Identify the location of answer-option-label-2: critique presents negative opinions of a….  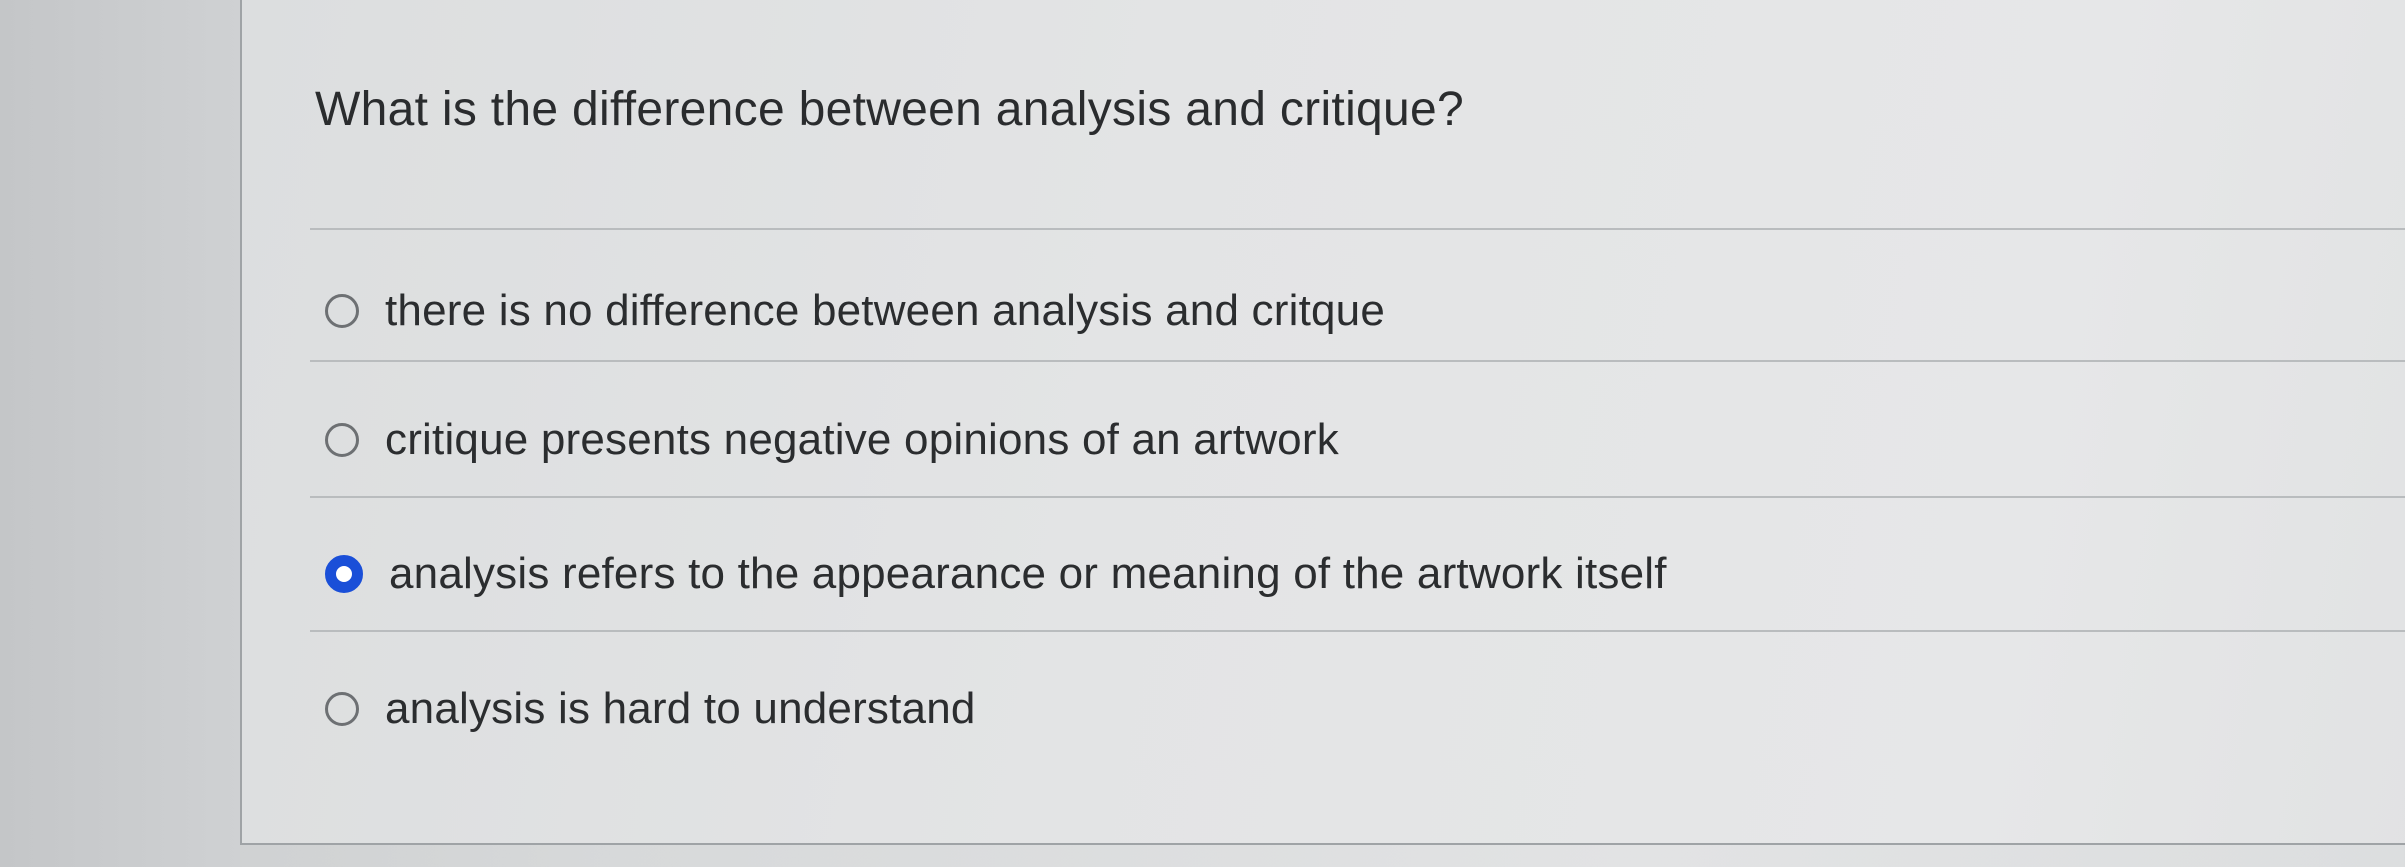
(862, 440).